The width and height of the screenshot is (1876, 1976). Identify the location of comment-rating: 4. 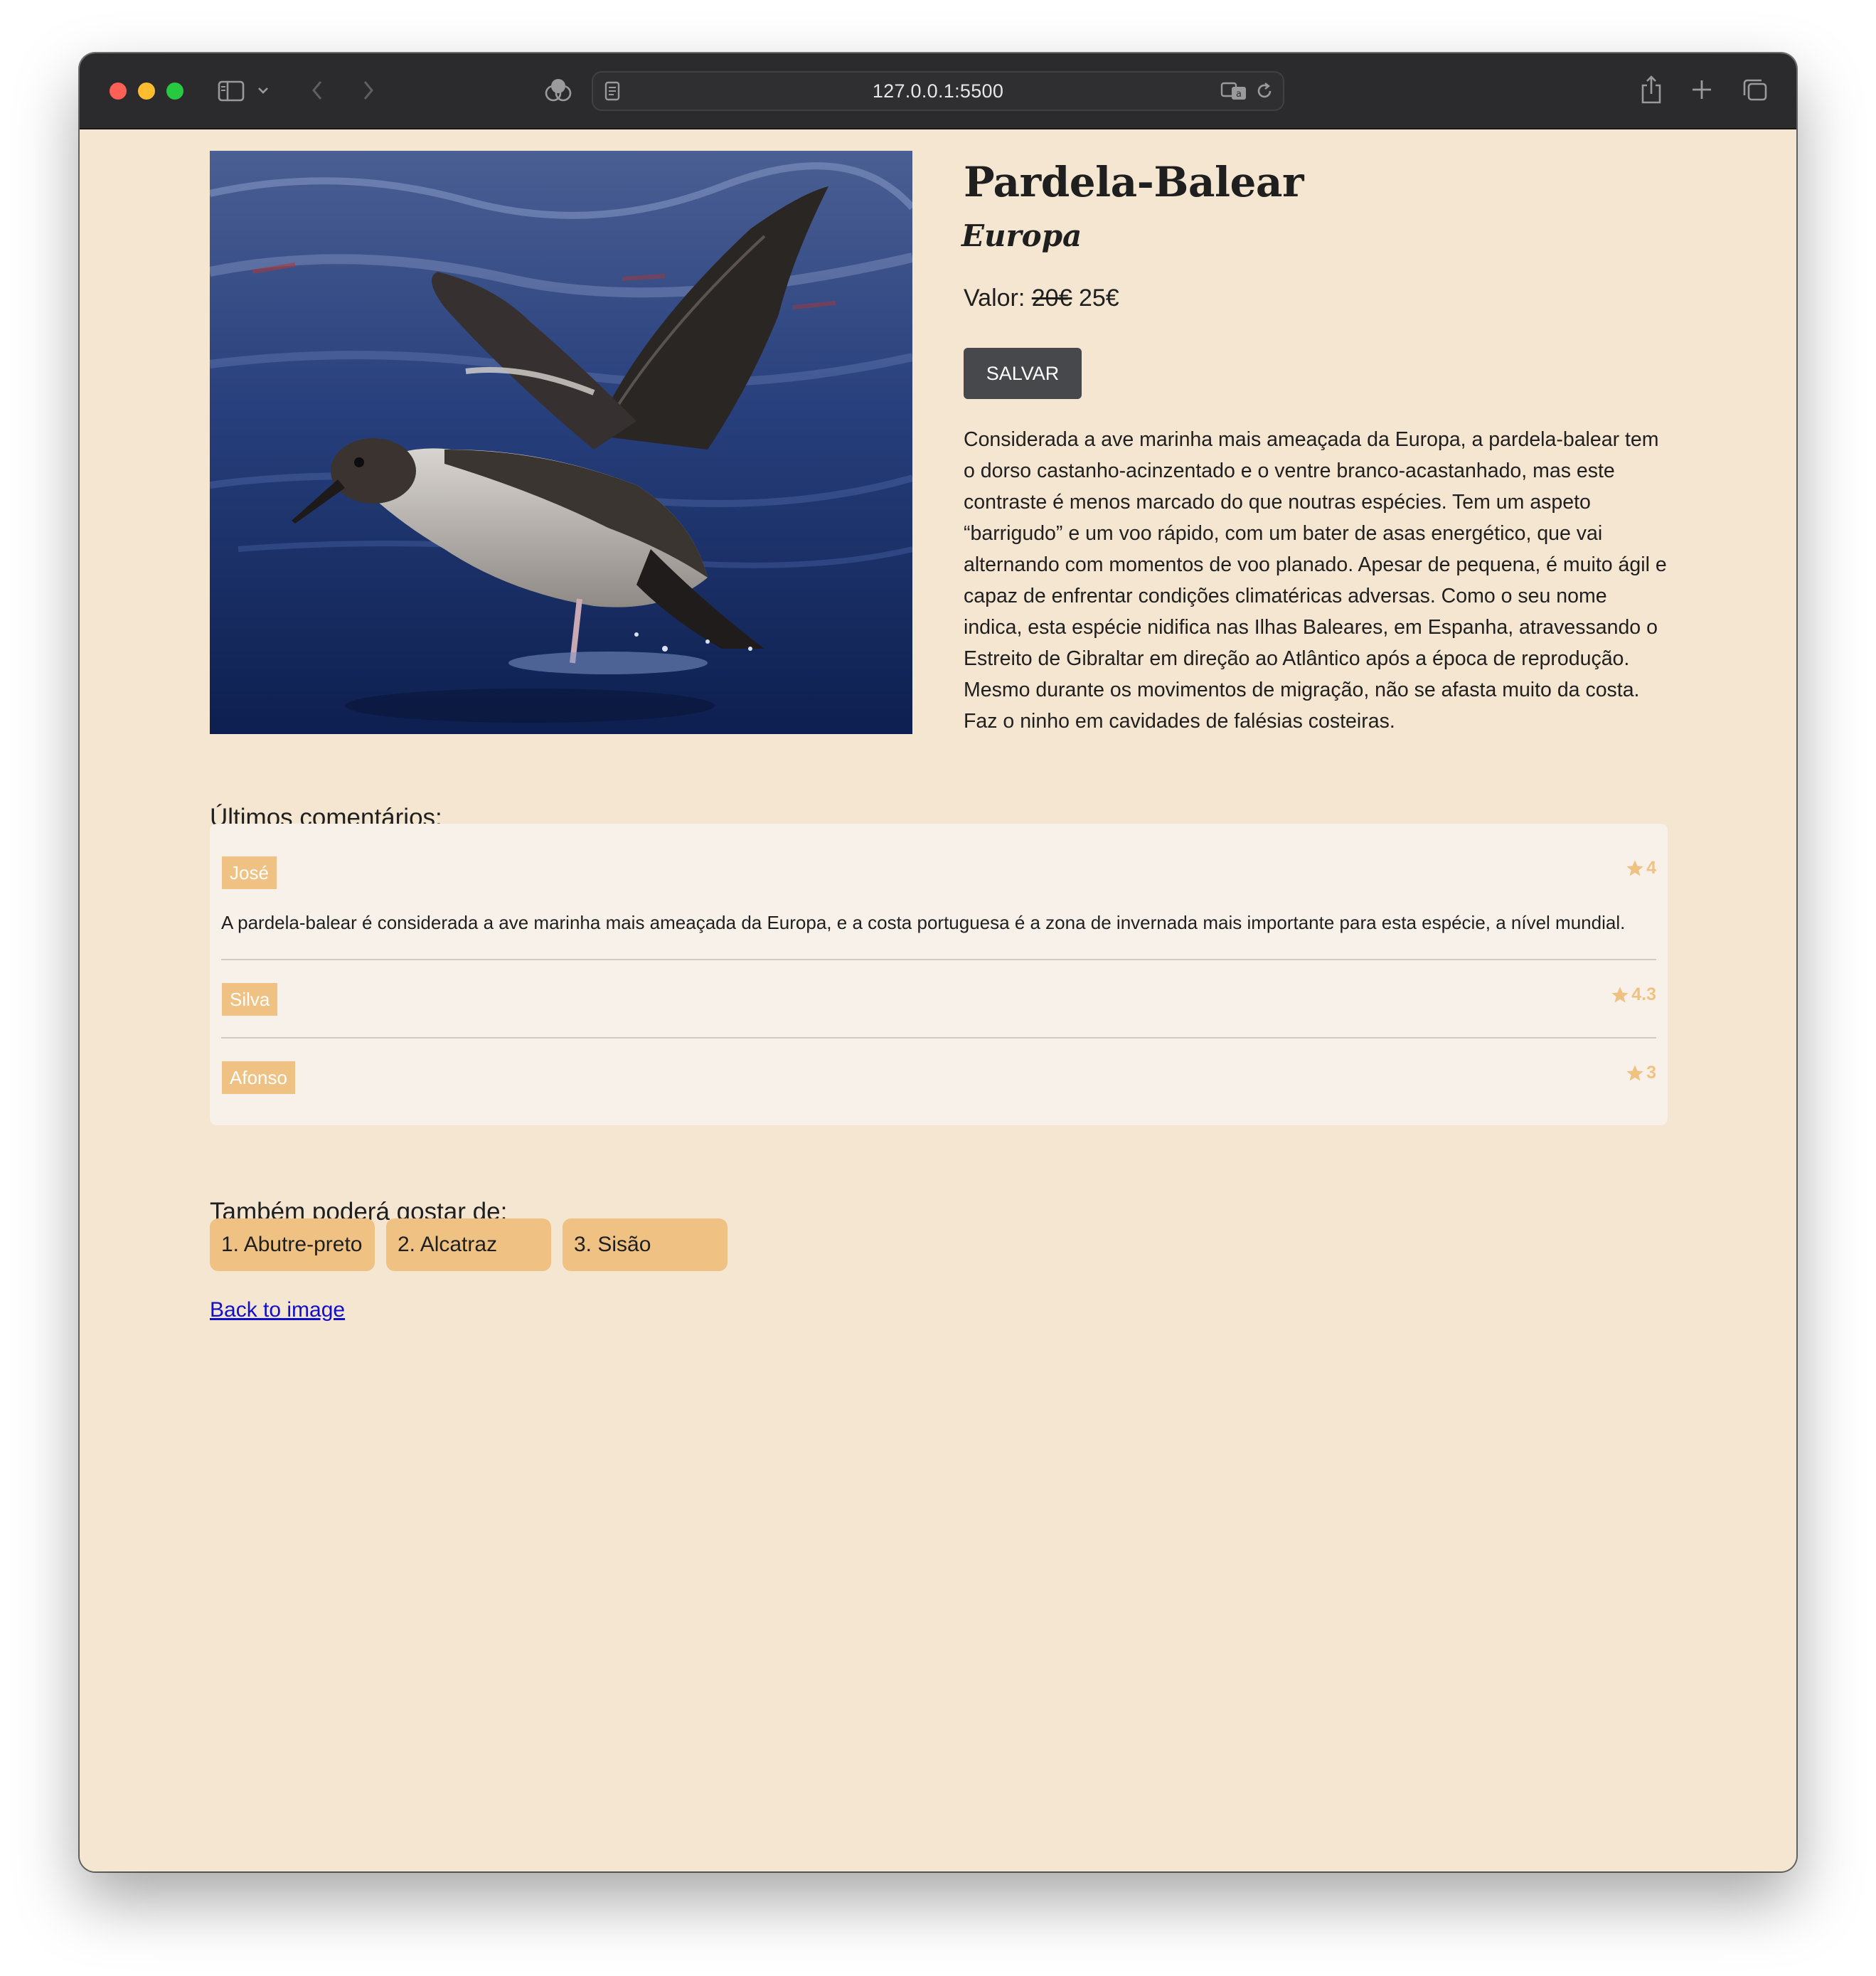
(1640, 868).